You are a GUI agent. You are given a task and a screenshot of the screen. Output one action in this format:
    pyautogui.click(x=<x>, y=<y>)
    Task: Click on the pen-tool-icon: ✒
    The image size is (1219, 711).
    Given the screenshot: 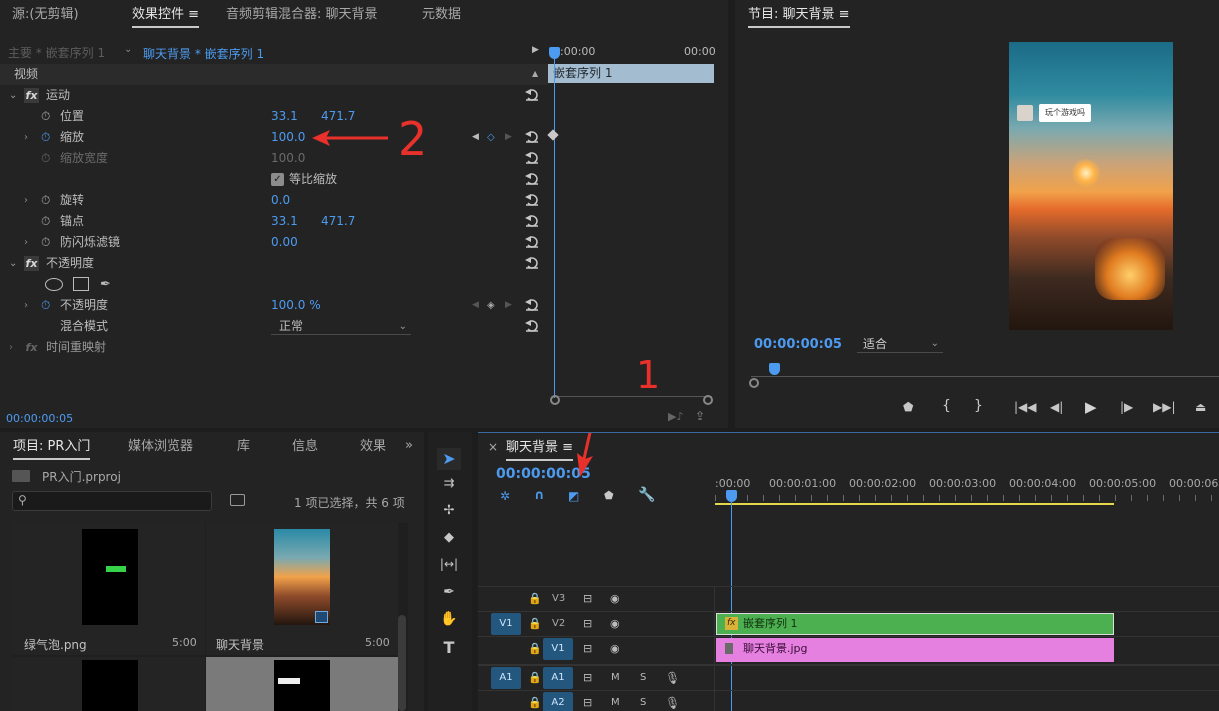 What is the action you would take?
    pyautogui.click(x=449, y=592)
    